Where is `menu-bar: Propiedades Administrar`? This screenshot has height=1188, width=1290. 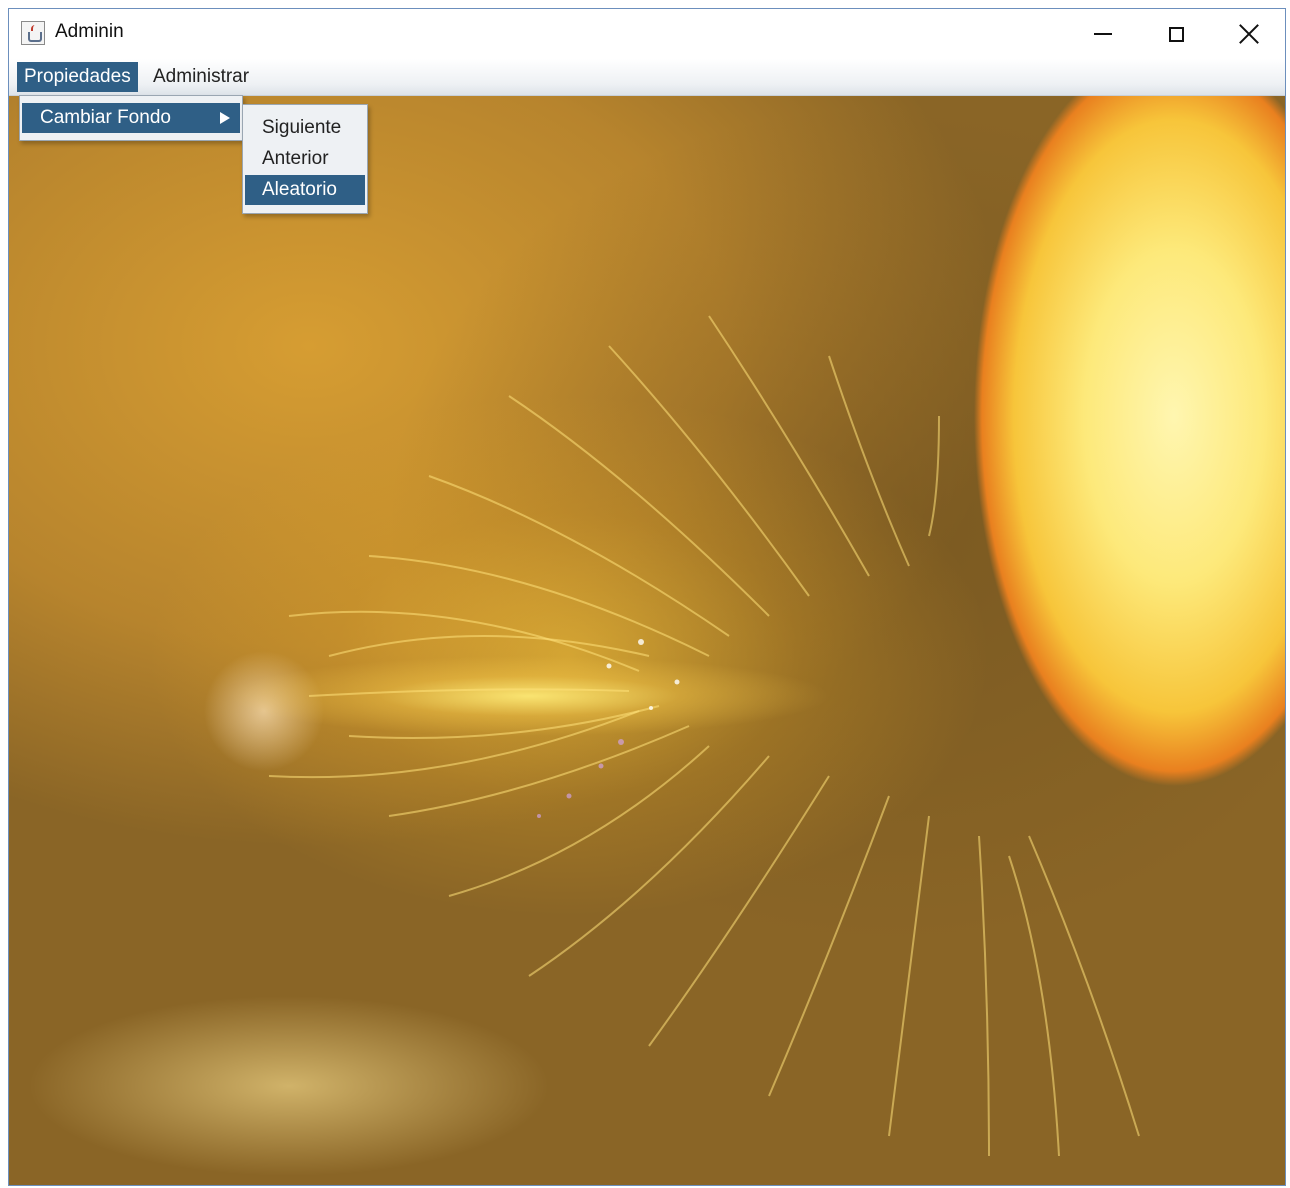 menu-bar: Propiedades Administrar is located at coordinates (647, 77).